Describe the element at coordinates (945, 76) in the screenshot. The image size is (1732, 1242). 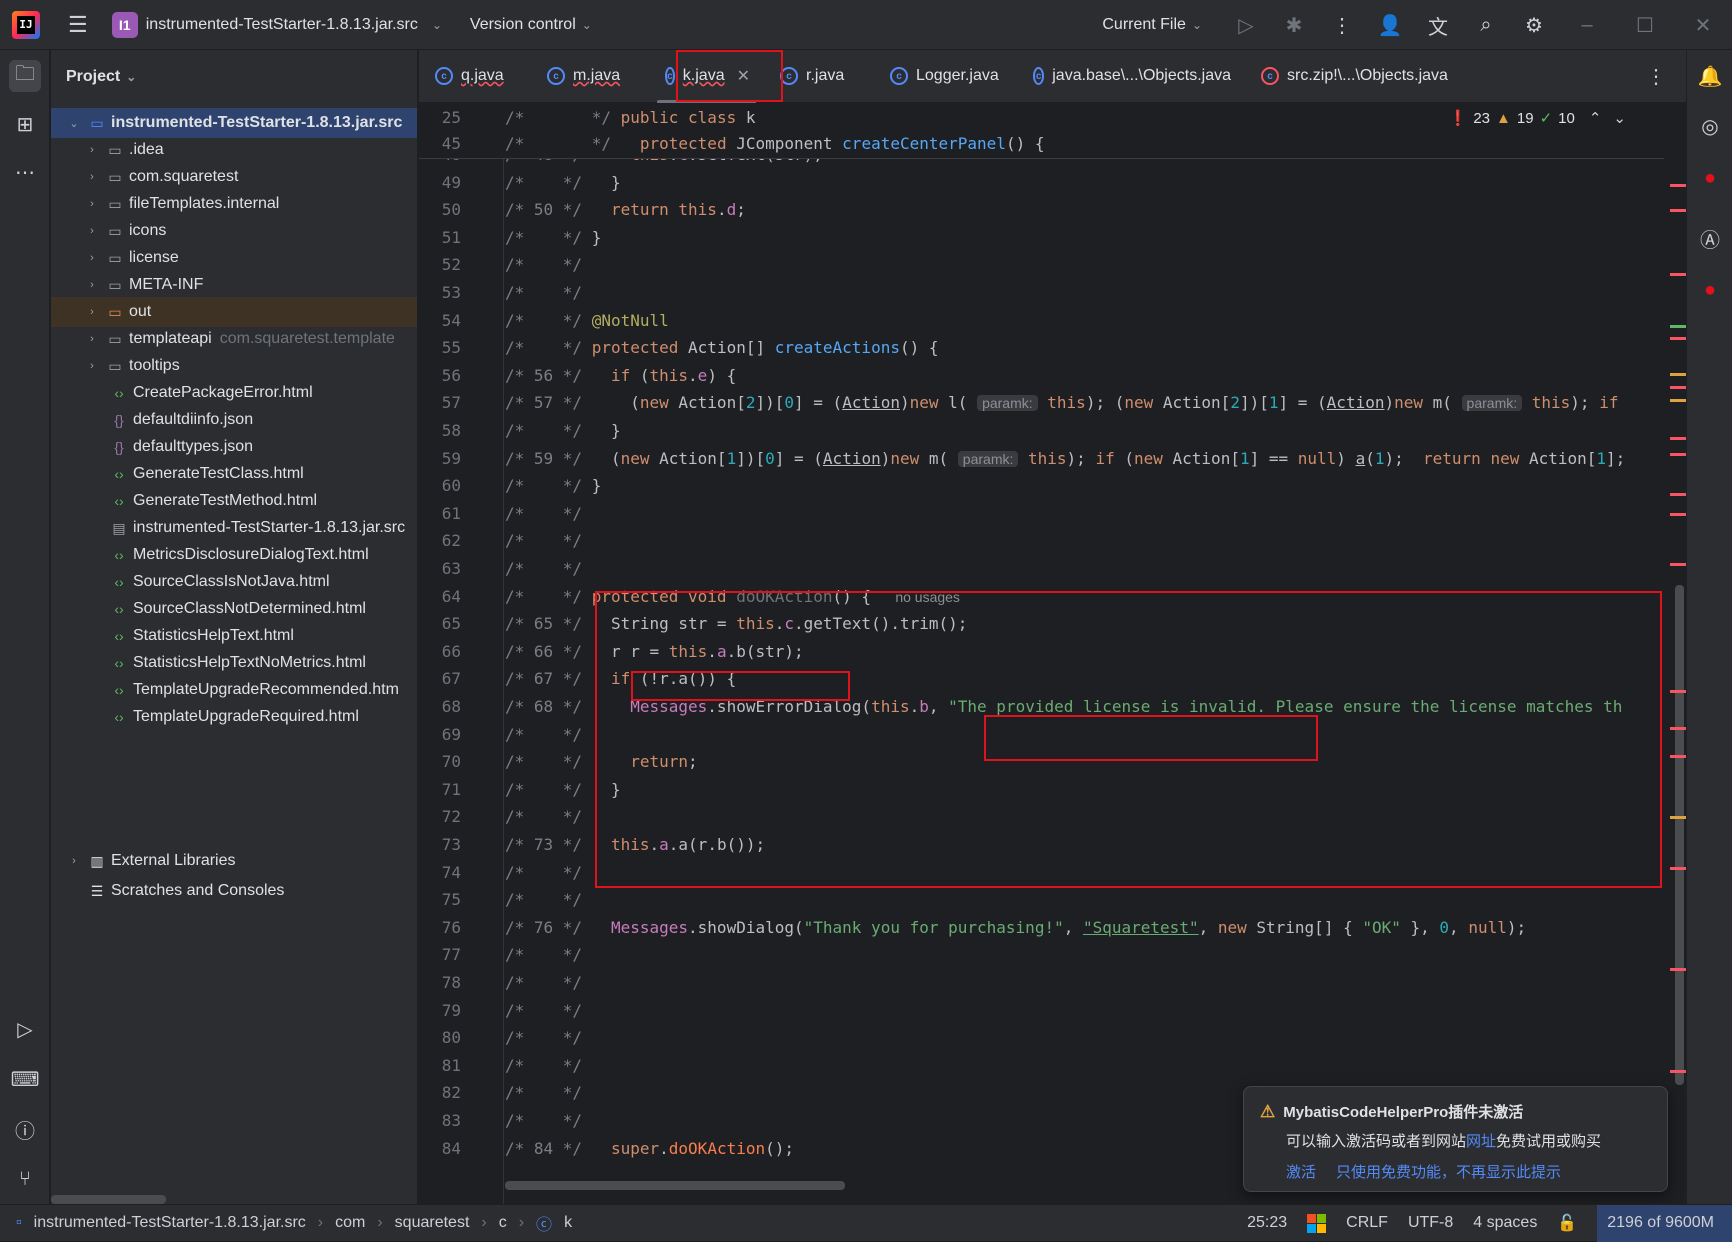
I see `tab-logger-java: c Logger.java` at that location.